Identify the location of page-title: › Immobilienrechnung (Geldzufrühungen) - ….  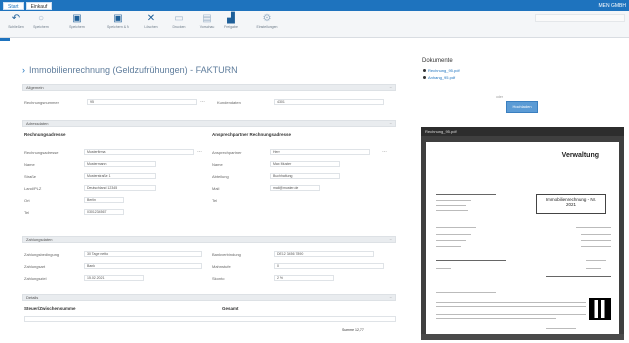
(130, 70).